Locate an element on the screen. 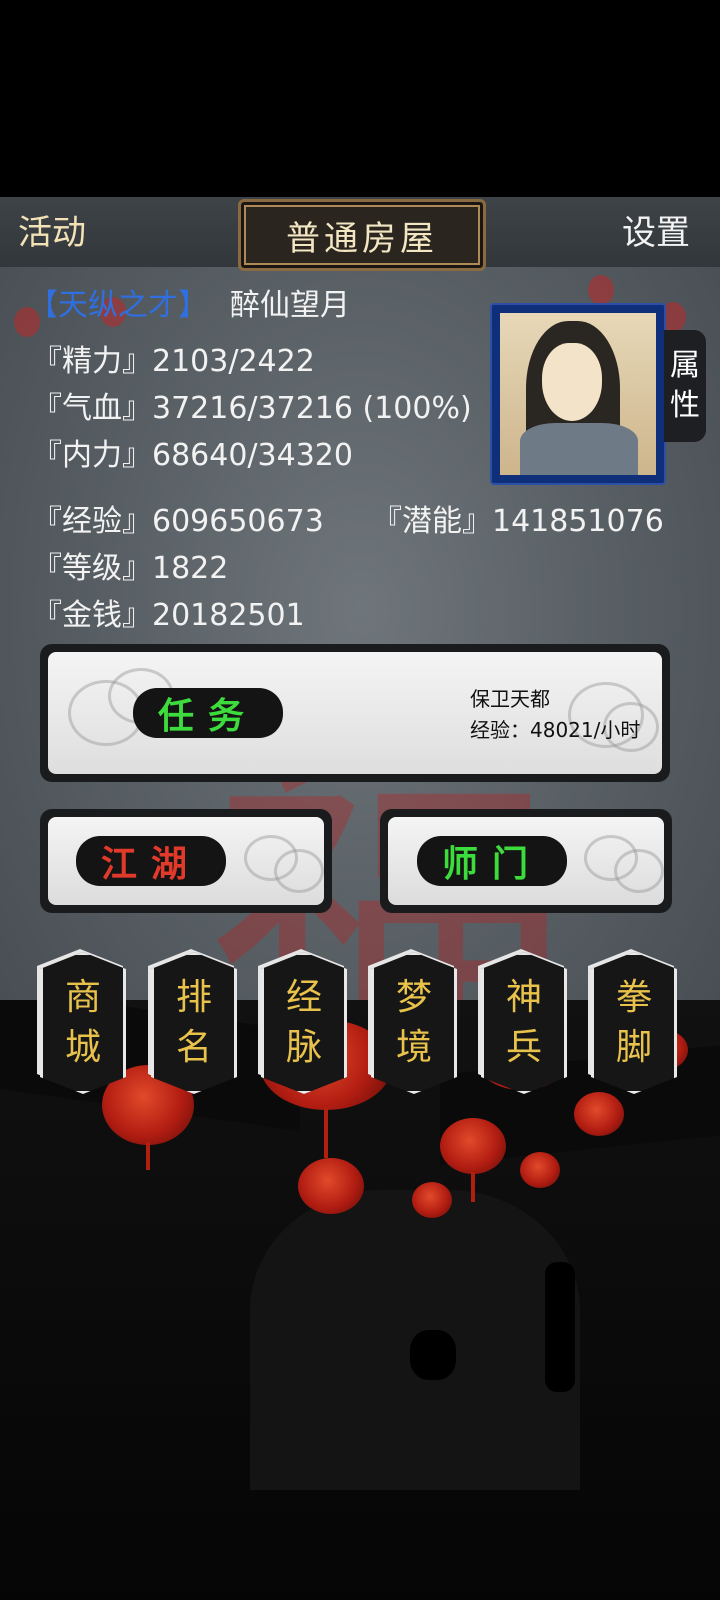 The width and height of the screenshot is (720, 1600). quest-exp-rate: 经验：48021/小时 is located at coordinates (555, 730).